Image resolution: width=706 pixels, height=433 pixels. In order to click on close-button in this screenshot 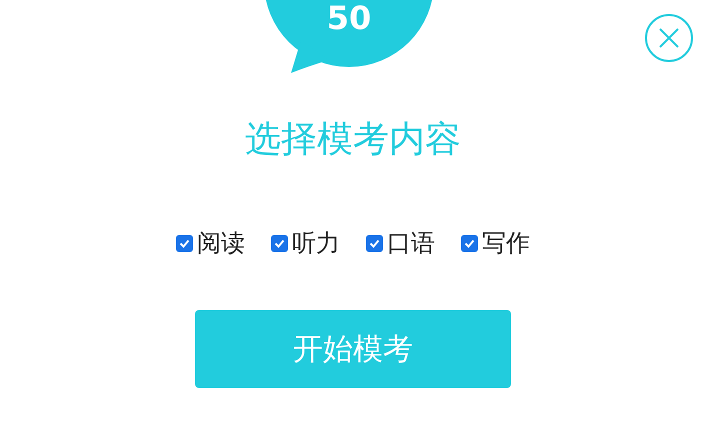, I will do `click(669, 38)`.